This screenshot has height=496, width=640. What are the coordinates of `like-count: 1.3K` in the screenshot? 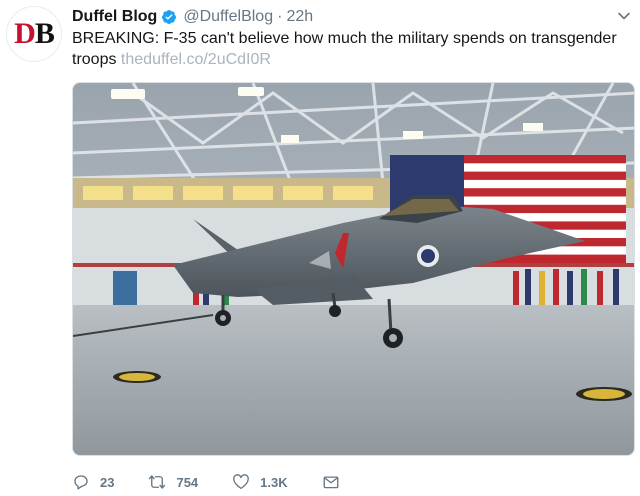 It's located at (274, 482).